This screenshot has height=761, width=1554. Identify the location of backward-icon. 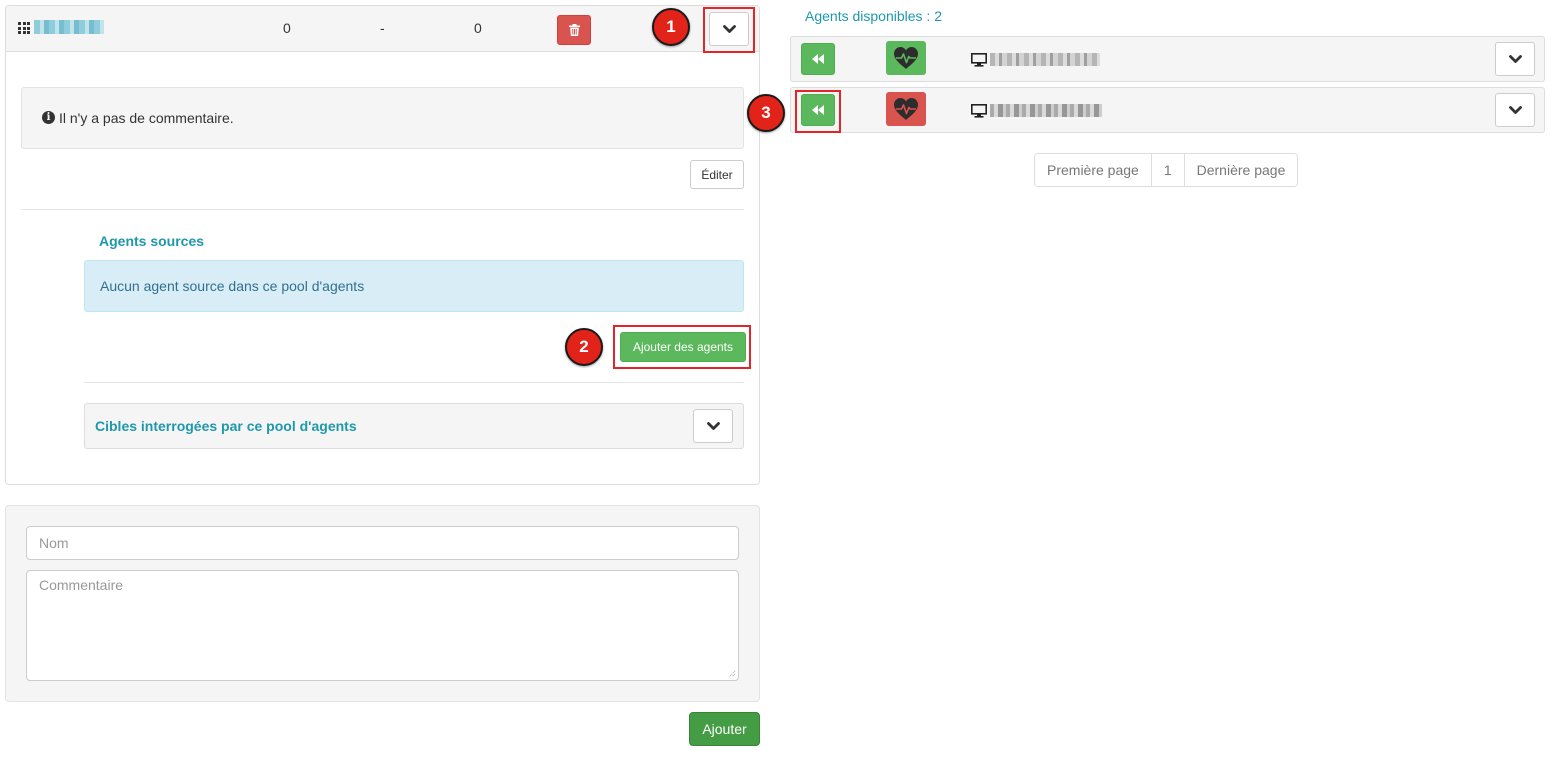
(818, 59).